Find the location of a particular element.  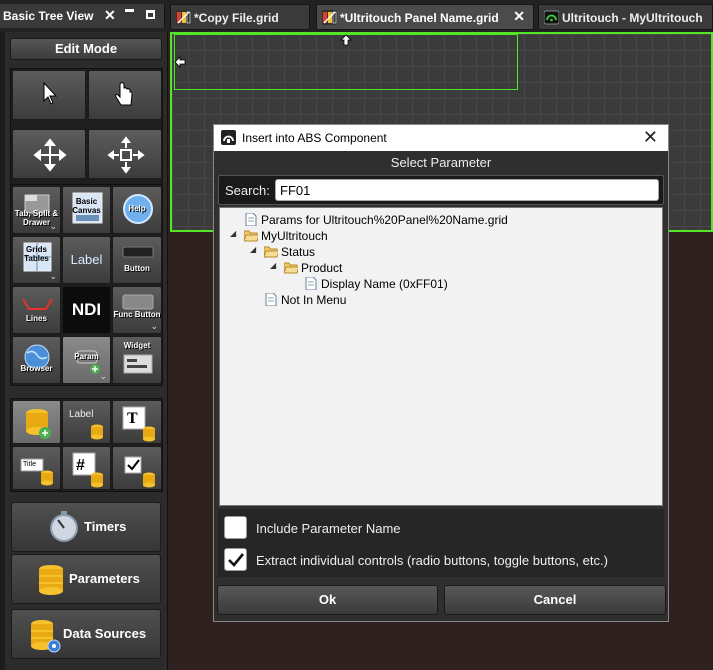

panel-header: Basic Tree View ✕ is located at coordinates (82, 16).